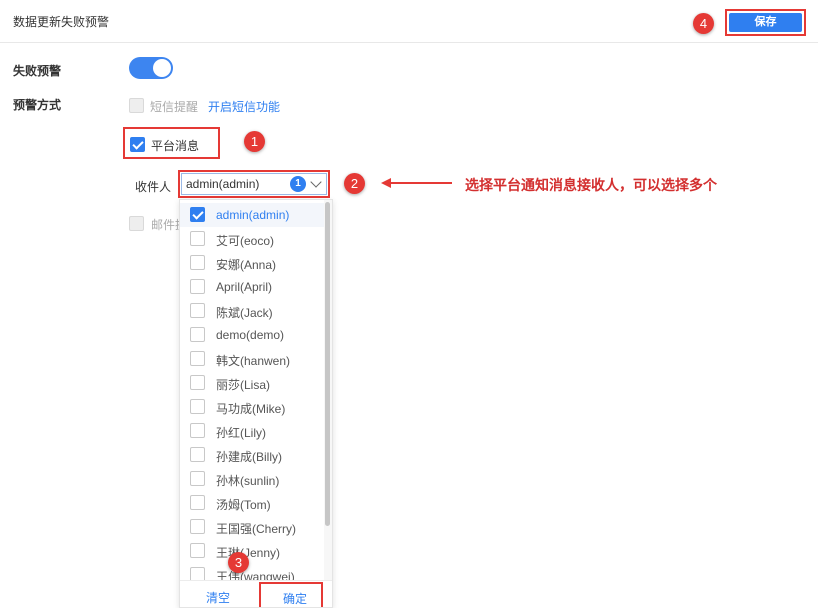 This screenshot has height=608, width=836. I want to click on option-label: 王伟(wangwei), so click(255, 575).